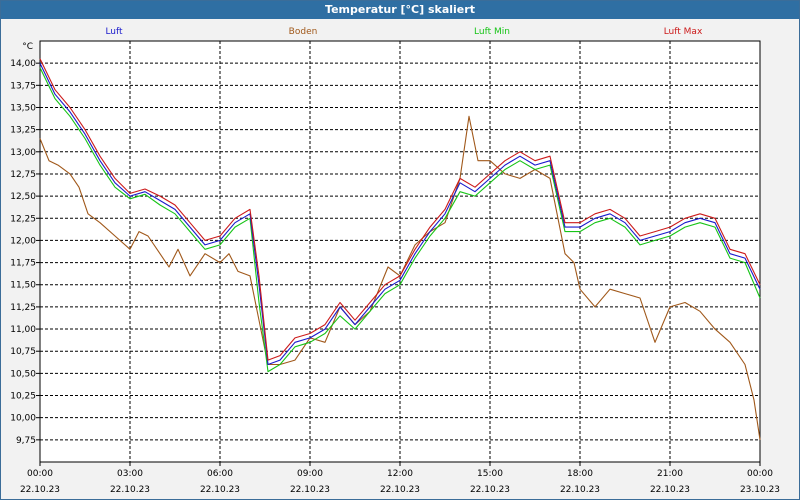 This screenshot has height=500, width=800. What do you see at coordinates (400, 474) in the screenshot?
I see `x-tick-label: 12:00` at bounding box center [400, 474].